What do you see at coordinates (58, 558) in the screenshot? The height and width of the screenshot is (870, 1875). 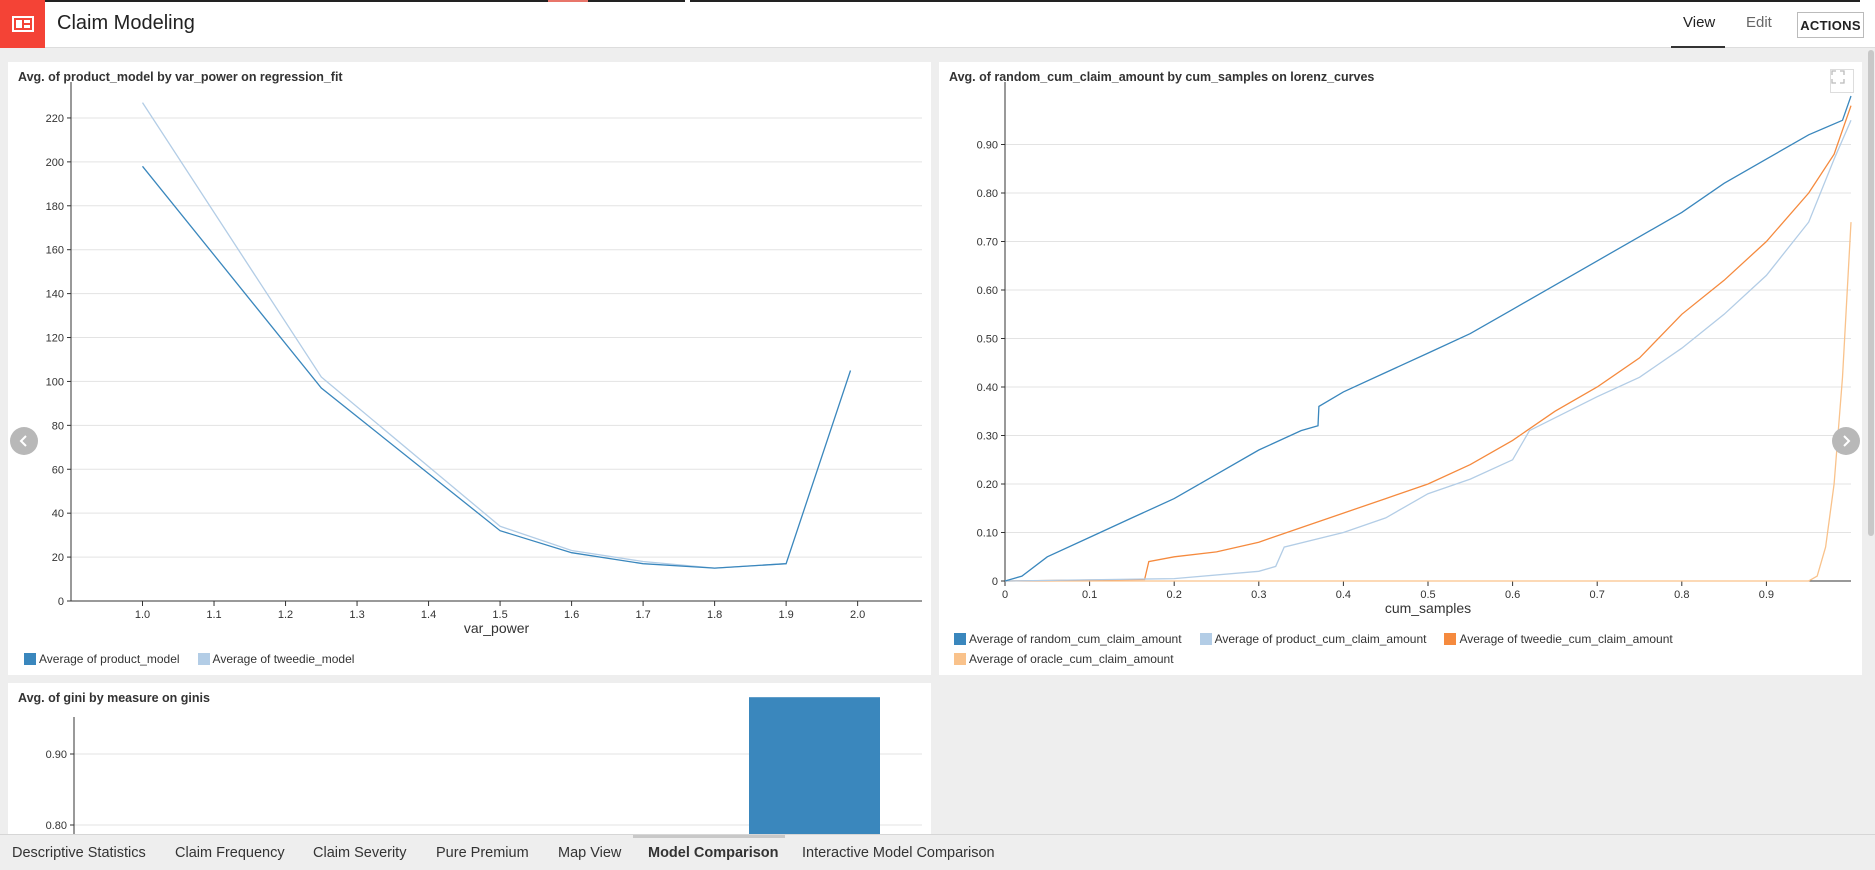 I see `y-tick-label: 20` at bounding box center [58, 558].